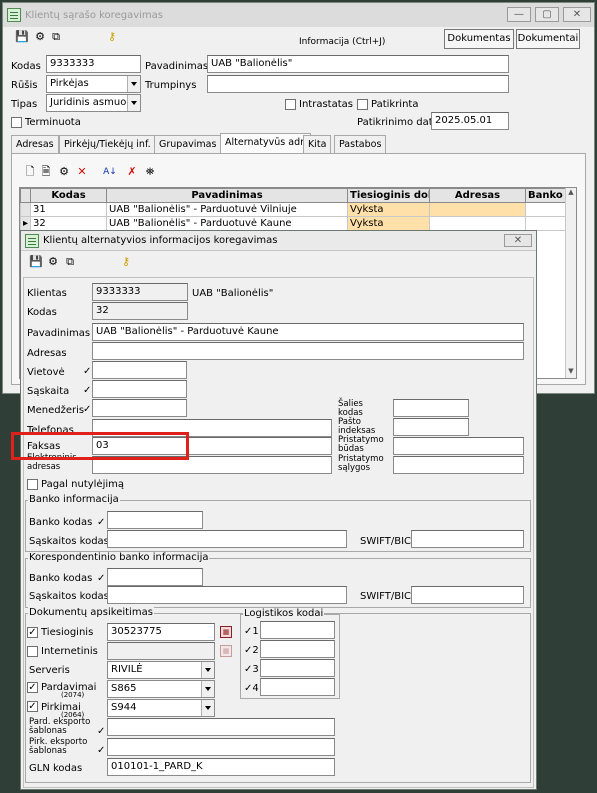 The width and height of the screenshot is (597, 793). Describe the element at coordinates (30, 172) in the screenshot. I see `new-doc-icon: 🗋` at that location.